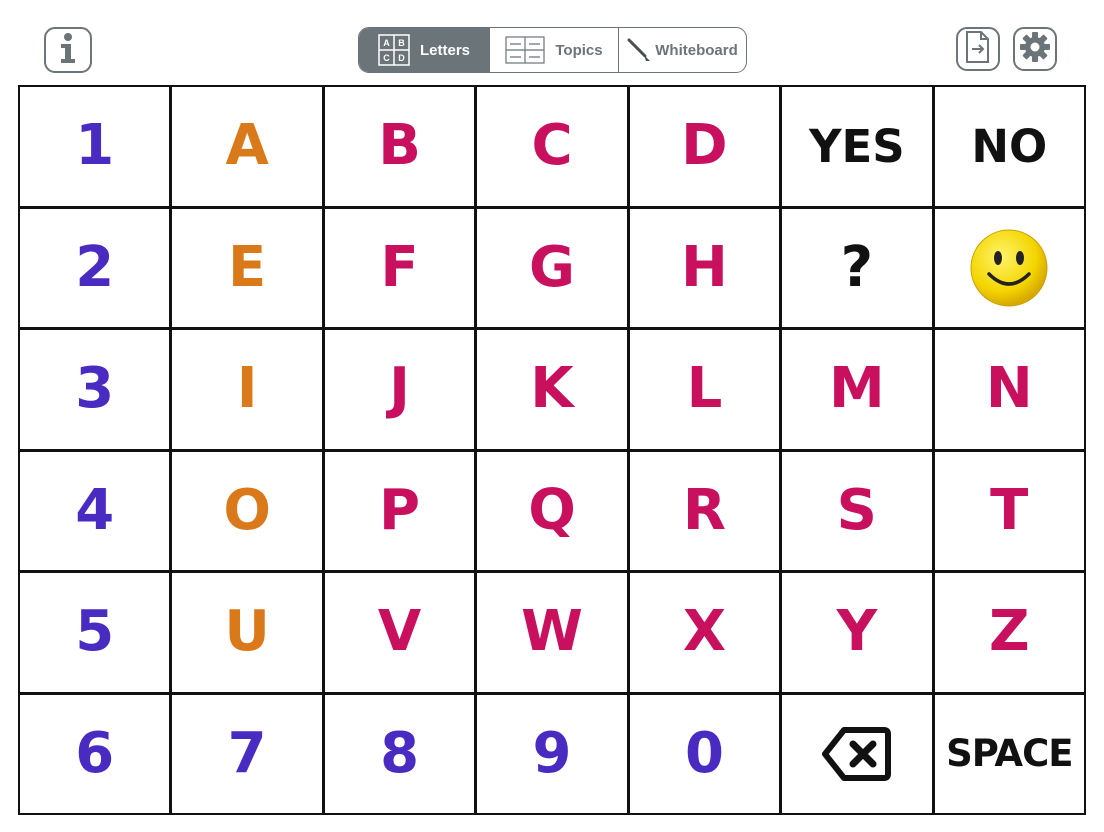 This screenshot has height=832, width=1104. What do you see at coordinates (95, 267) in the screenshot?
I see `number-key-2: 2` at bounding box center [95, 267].